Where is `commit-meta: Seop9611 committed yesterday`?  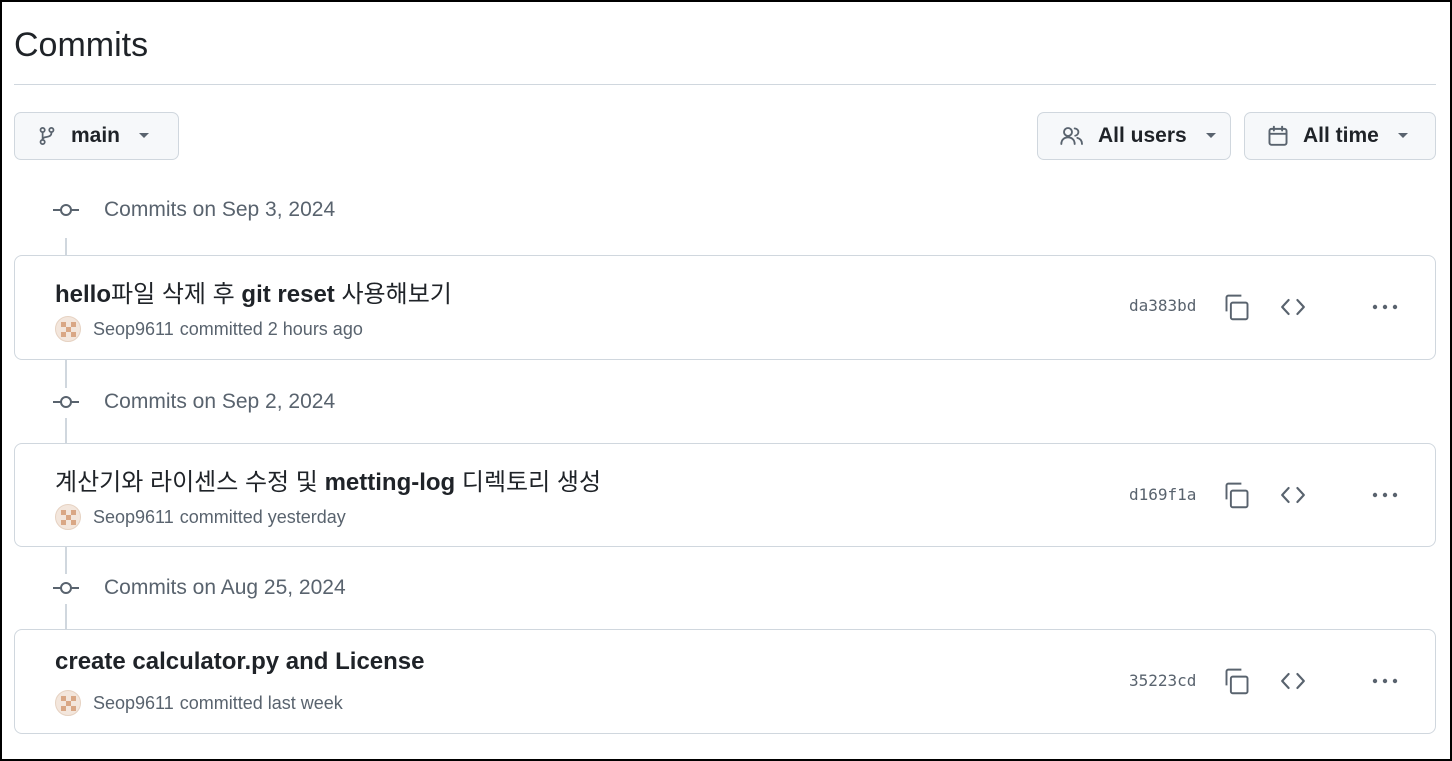 commit-meta: Seop9611 committed yesterday is located at coordinates (200, 517).